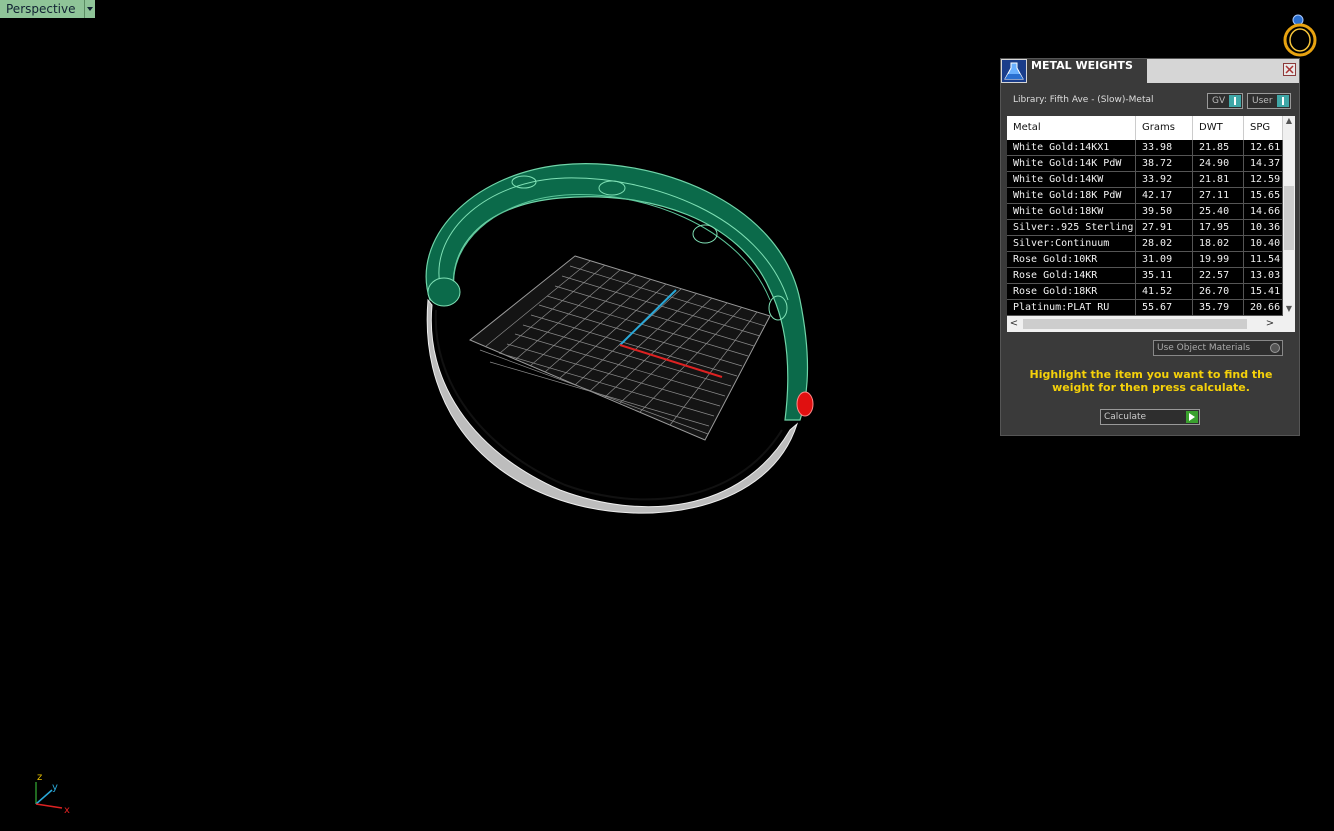 The height and width of the screenshot is (831, 1334). Describe the element at coordinates (1087, 71) in the screenshot. I see `panel-title: METAL WEIGHTS` at that location.